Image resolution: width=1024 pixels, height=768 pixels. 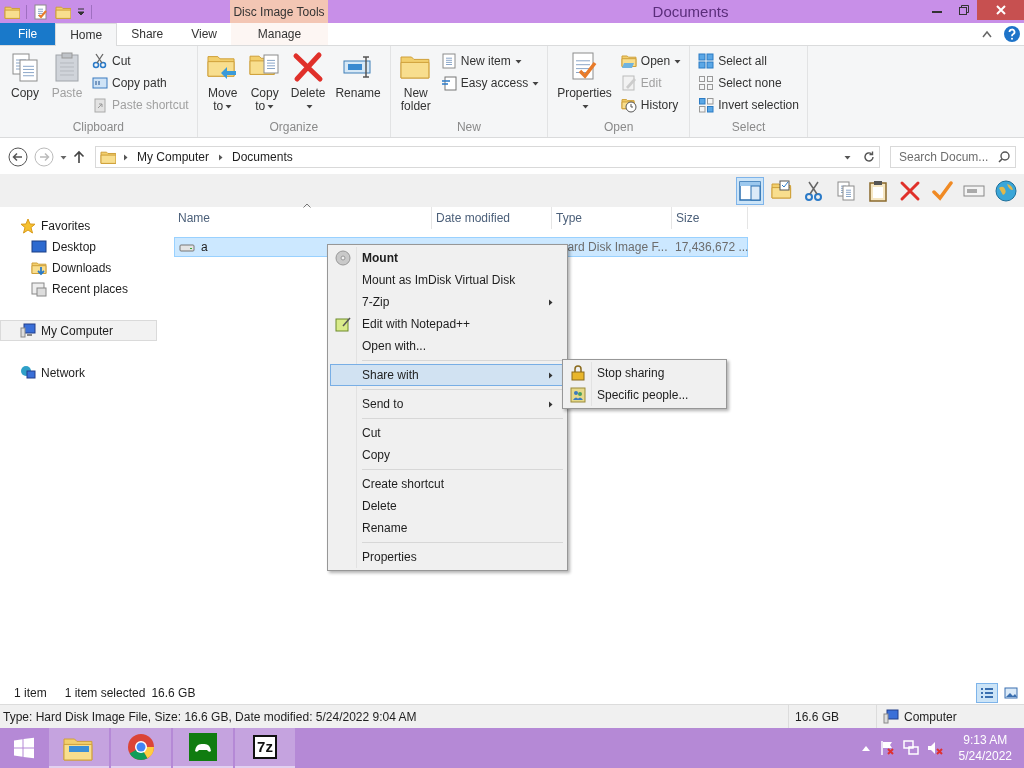 What do you see at coordinates (210, 716) in the screenshot?
I see `details-text: Type: Hard Disk Image File, Size: 16.6 GB, Date modified: 5/24/2022 9:04 AM` at bounding box center [210, 716].